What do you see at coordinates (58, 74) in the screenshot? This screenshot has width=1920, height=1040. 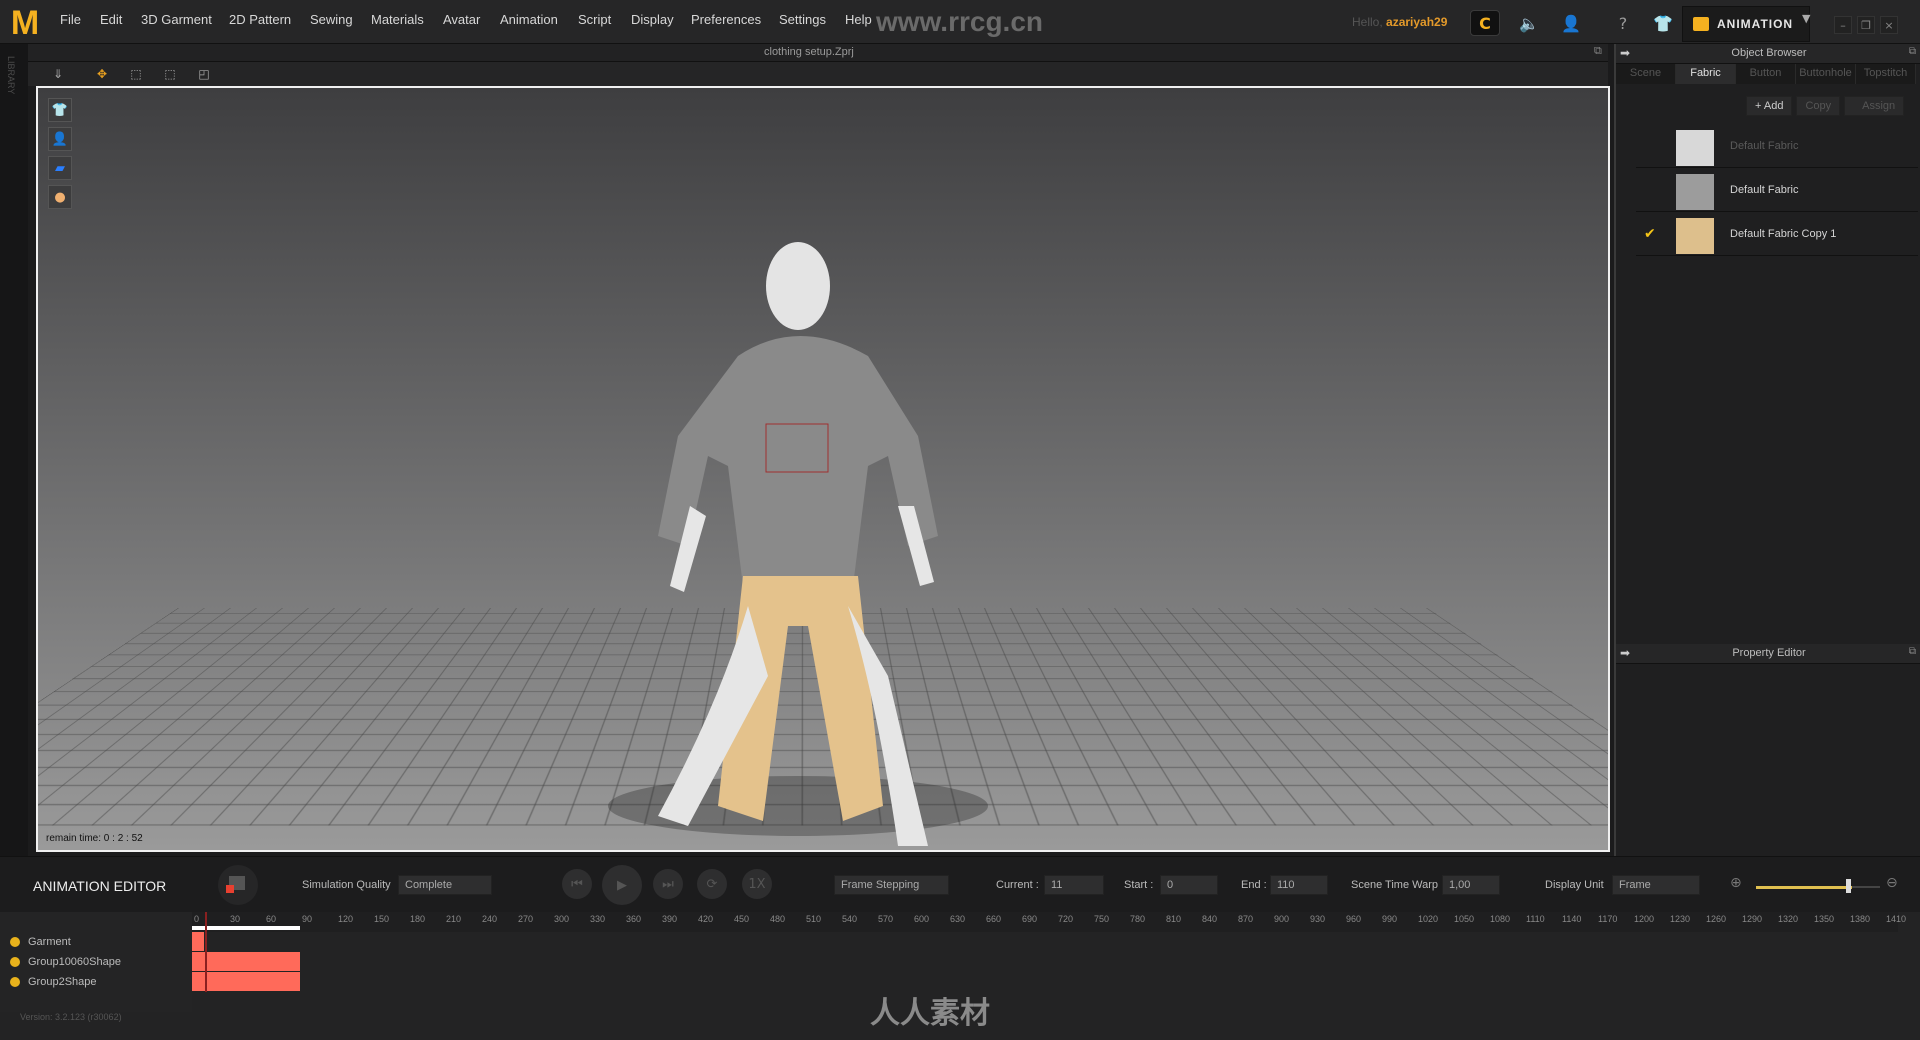 I see `simulate-down-icon: ⇓` at bounding box center [58, 74].